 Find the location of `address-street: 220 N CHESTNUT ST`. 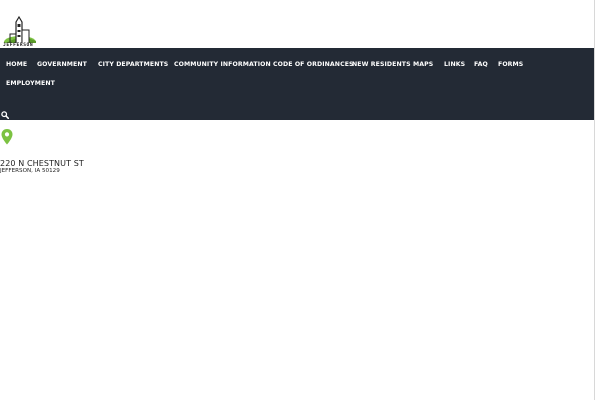

address-street: 220 N CHESTNUT ST is located at coordinates (42, 163).